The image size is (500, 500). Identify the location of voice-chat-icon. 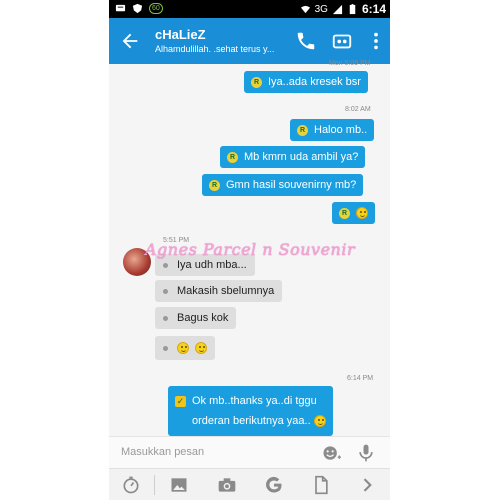
(342, 41).